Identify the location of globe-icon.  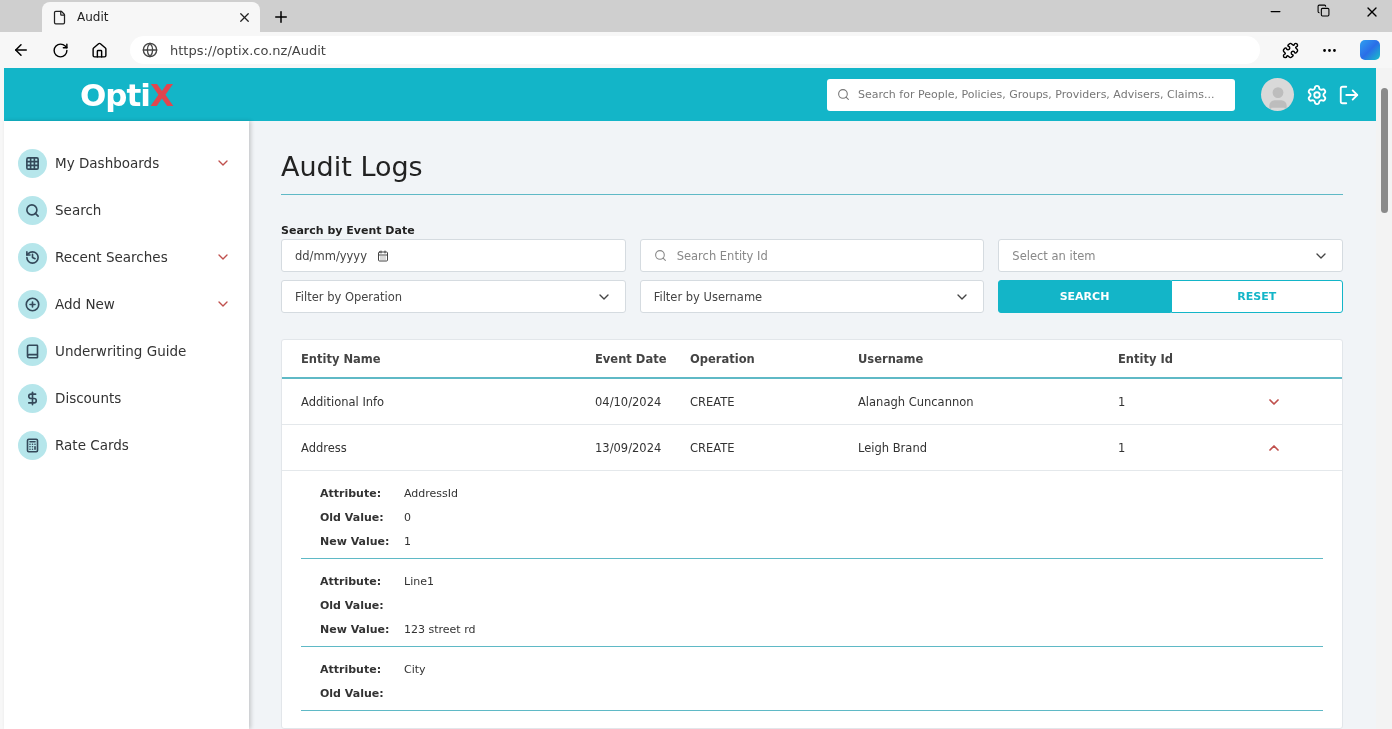
(150, 50).